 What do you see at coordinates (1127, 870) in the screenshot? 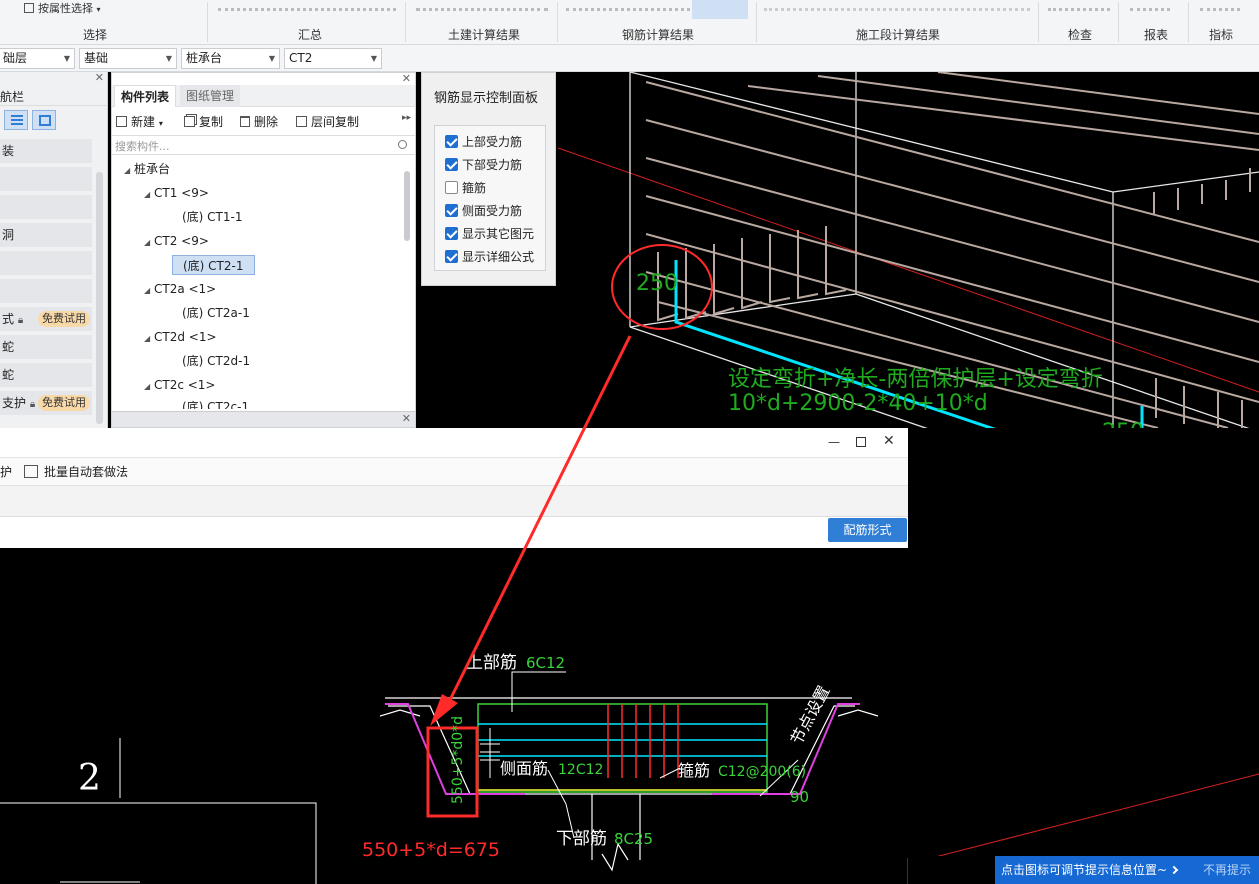
I see `tip-notification: 点击图标可调节提示信息位置~ 不再提示` at bounding box center [1127, 870].